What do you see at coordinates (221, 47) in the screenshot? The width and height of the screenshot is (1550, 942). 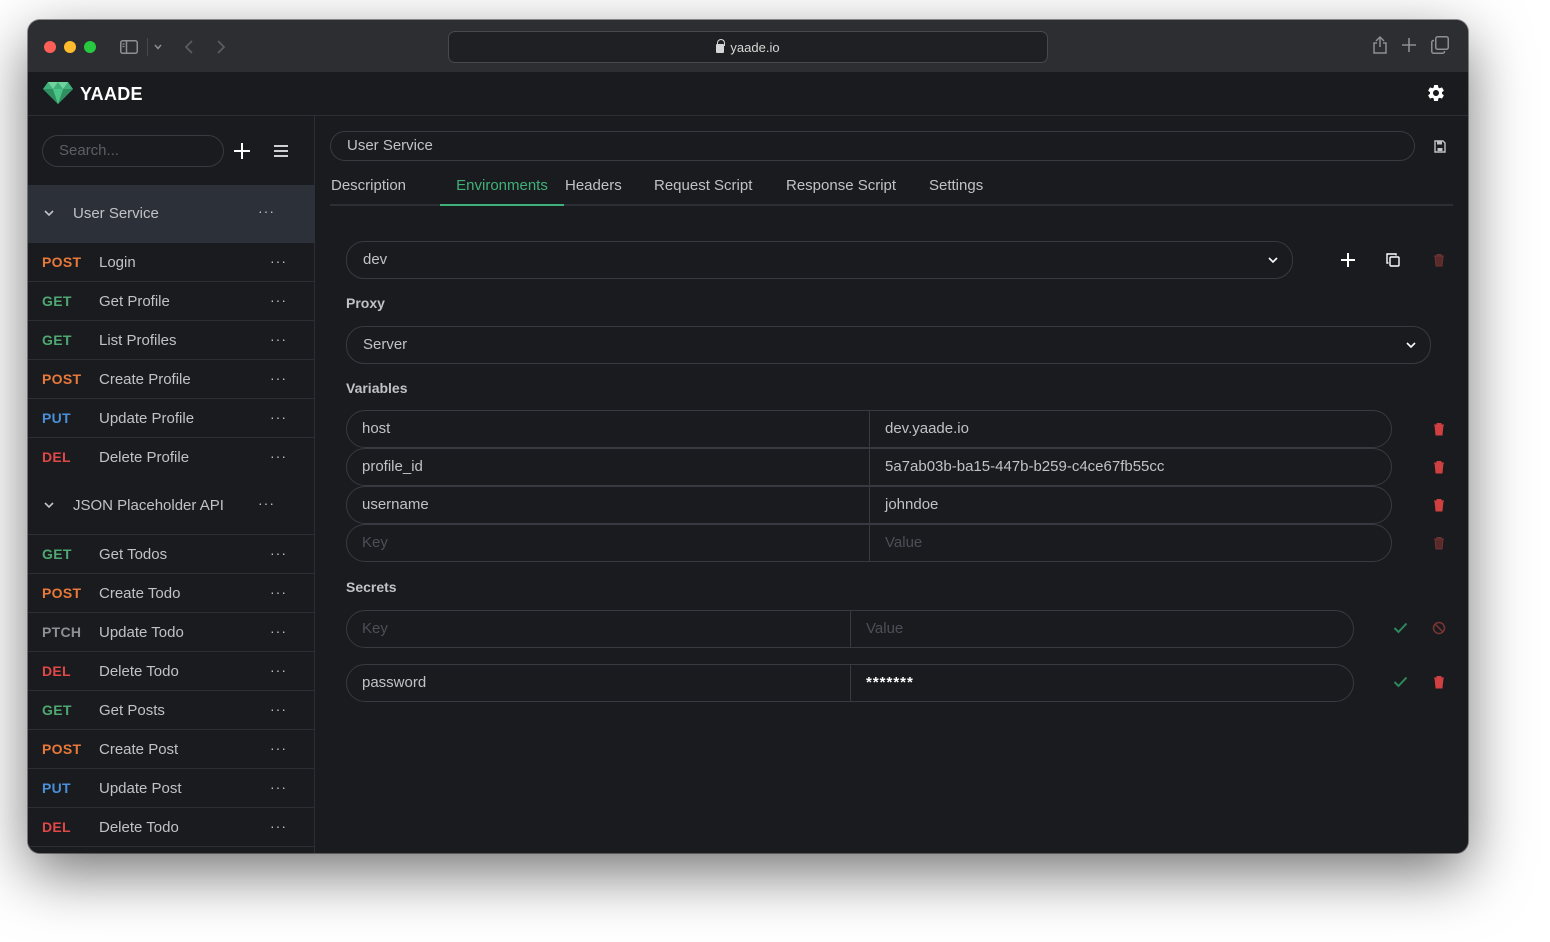 I see `forward-arrow-icon` at bounding box center [221, 47].